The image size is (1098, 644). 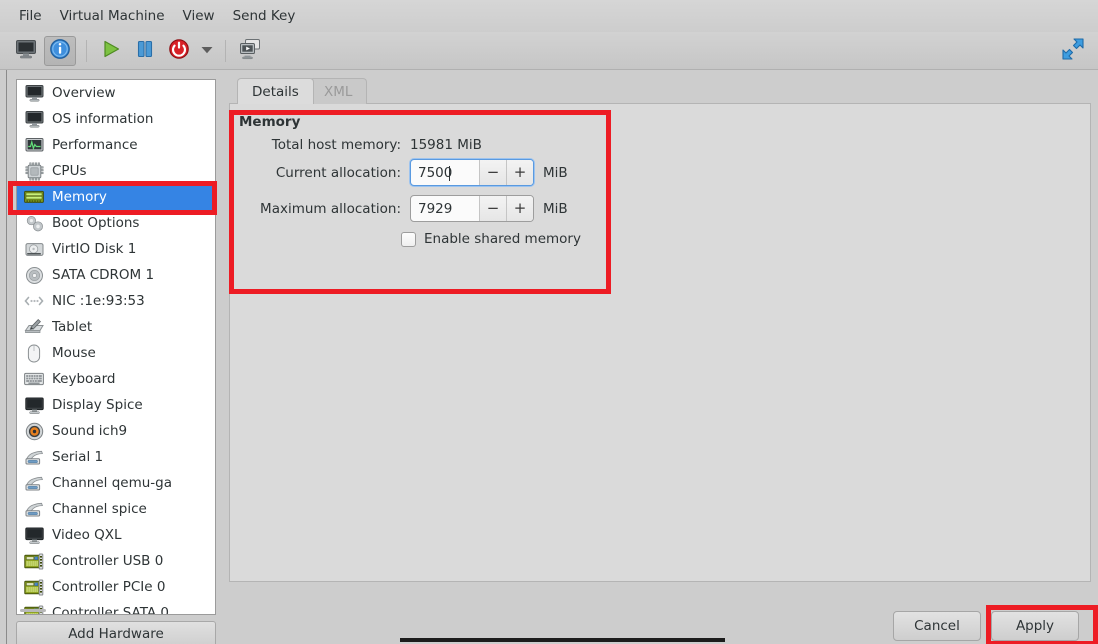 I want to click on cancel-button-label: Cancel, so click(x=937, y=626).